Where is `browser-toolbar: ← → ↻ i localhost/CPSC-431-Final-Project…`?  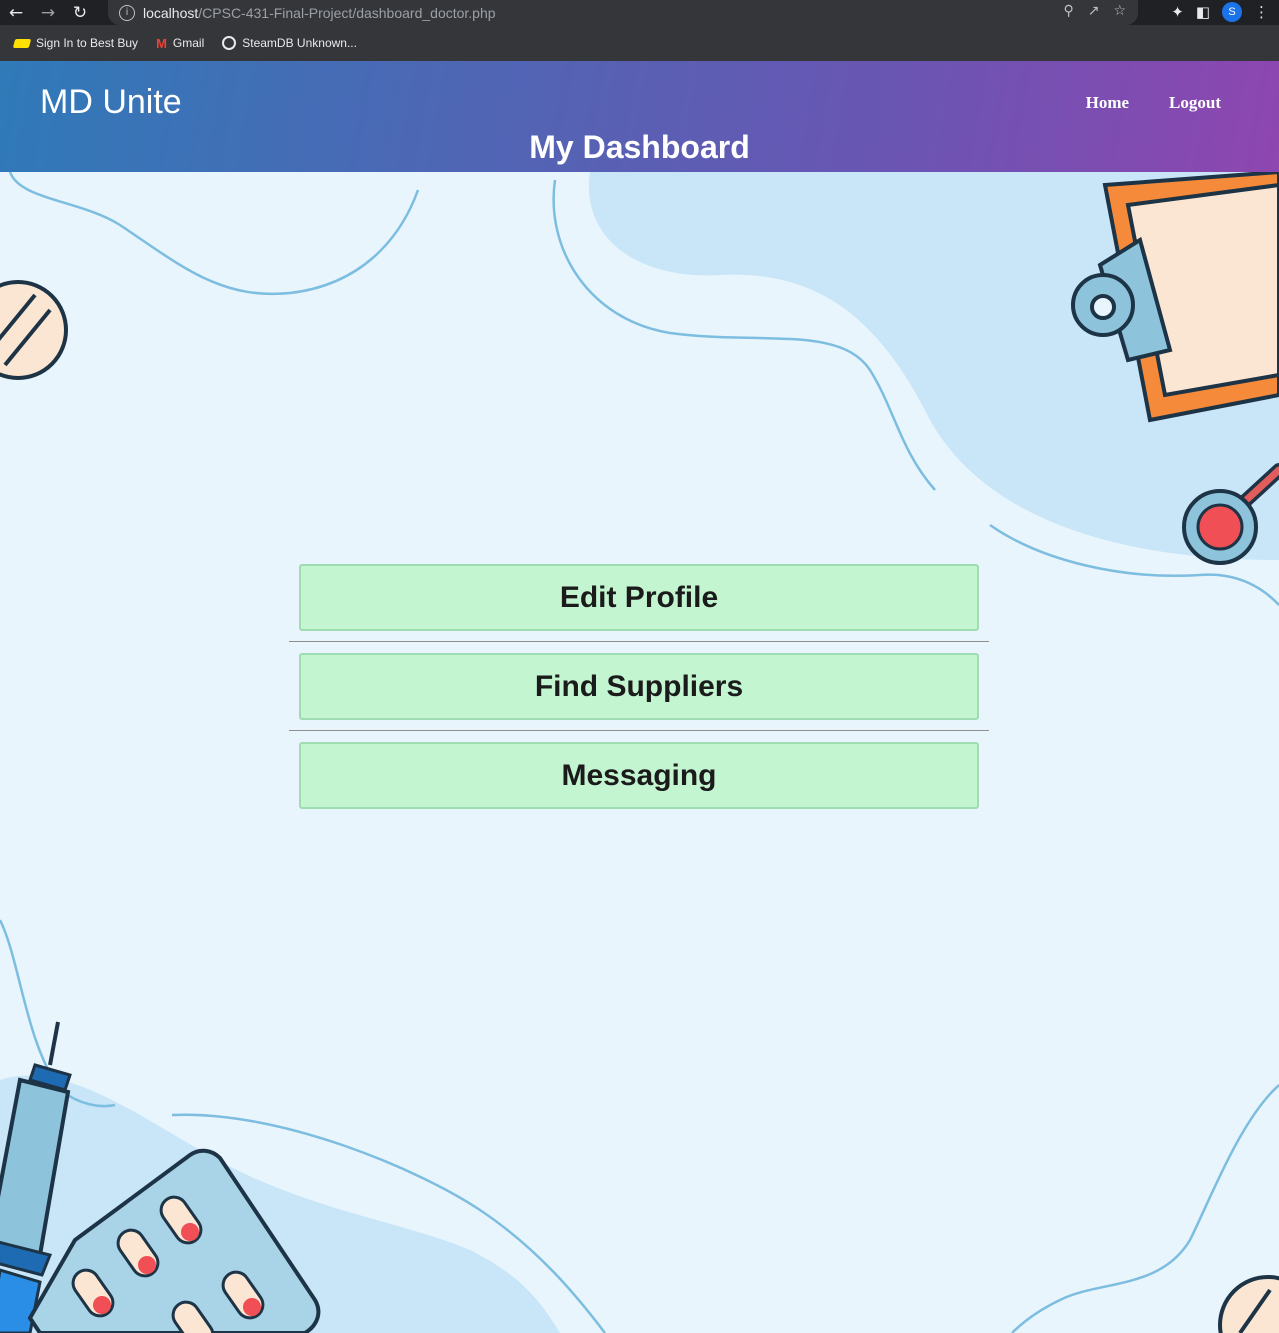 browser-toolbar: ← → ↻ i localhost/CPSC-431-Final-Project… is located at coordinates (639, 12).